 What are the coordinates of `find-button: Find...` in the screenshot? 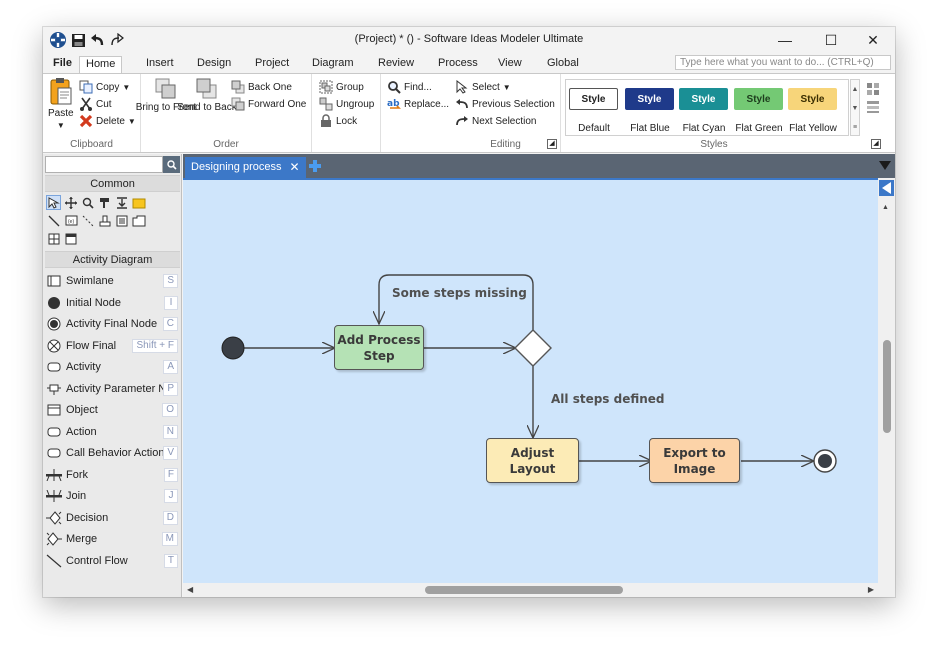 It's located at (409, 87).